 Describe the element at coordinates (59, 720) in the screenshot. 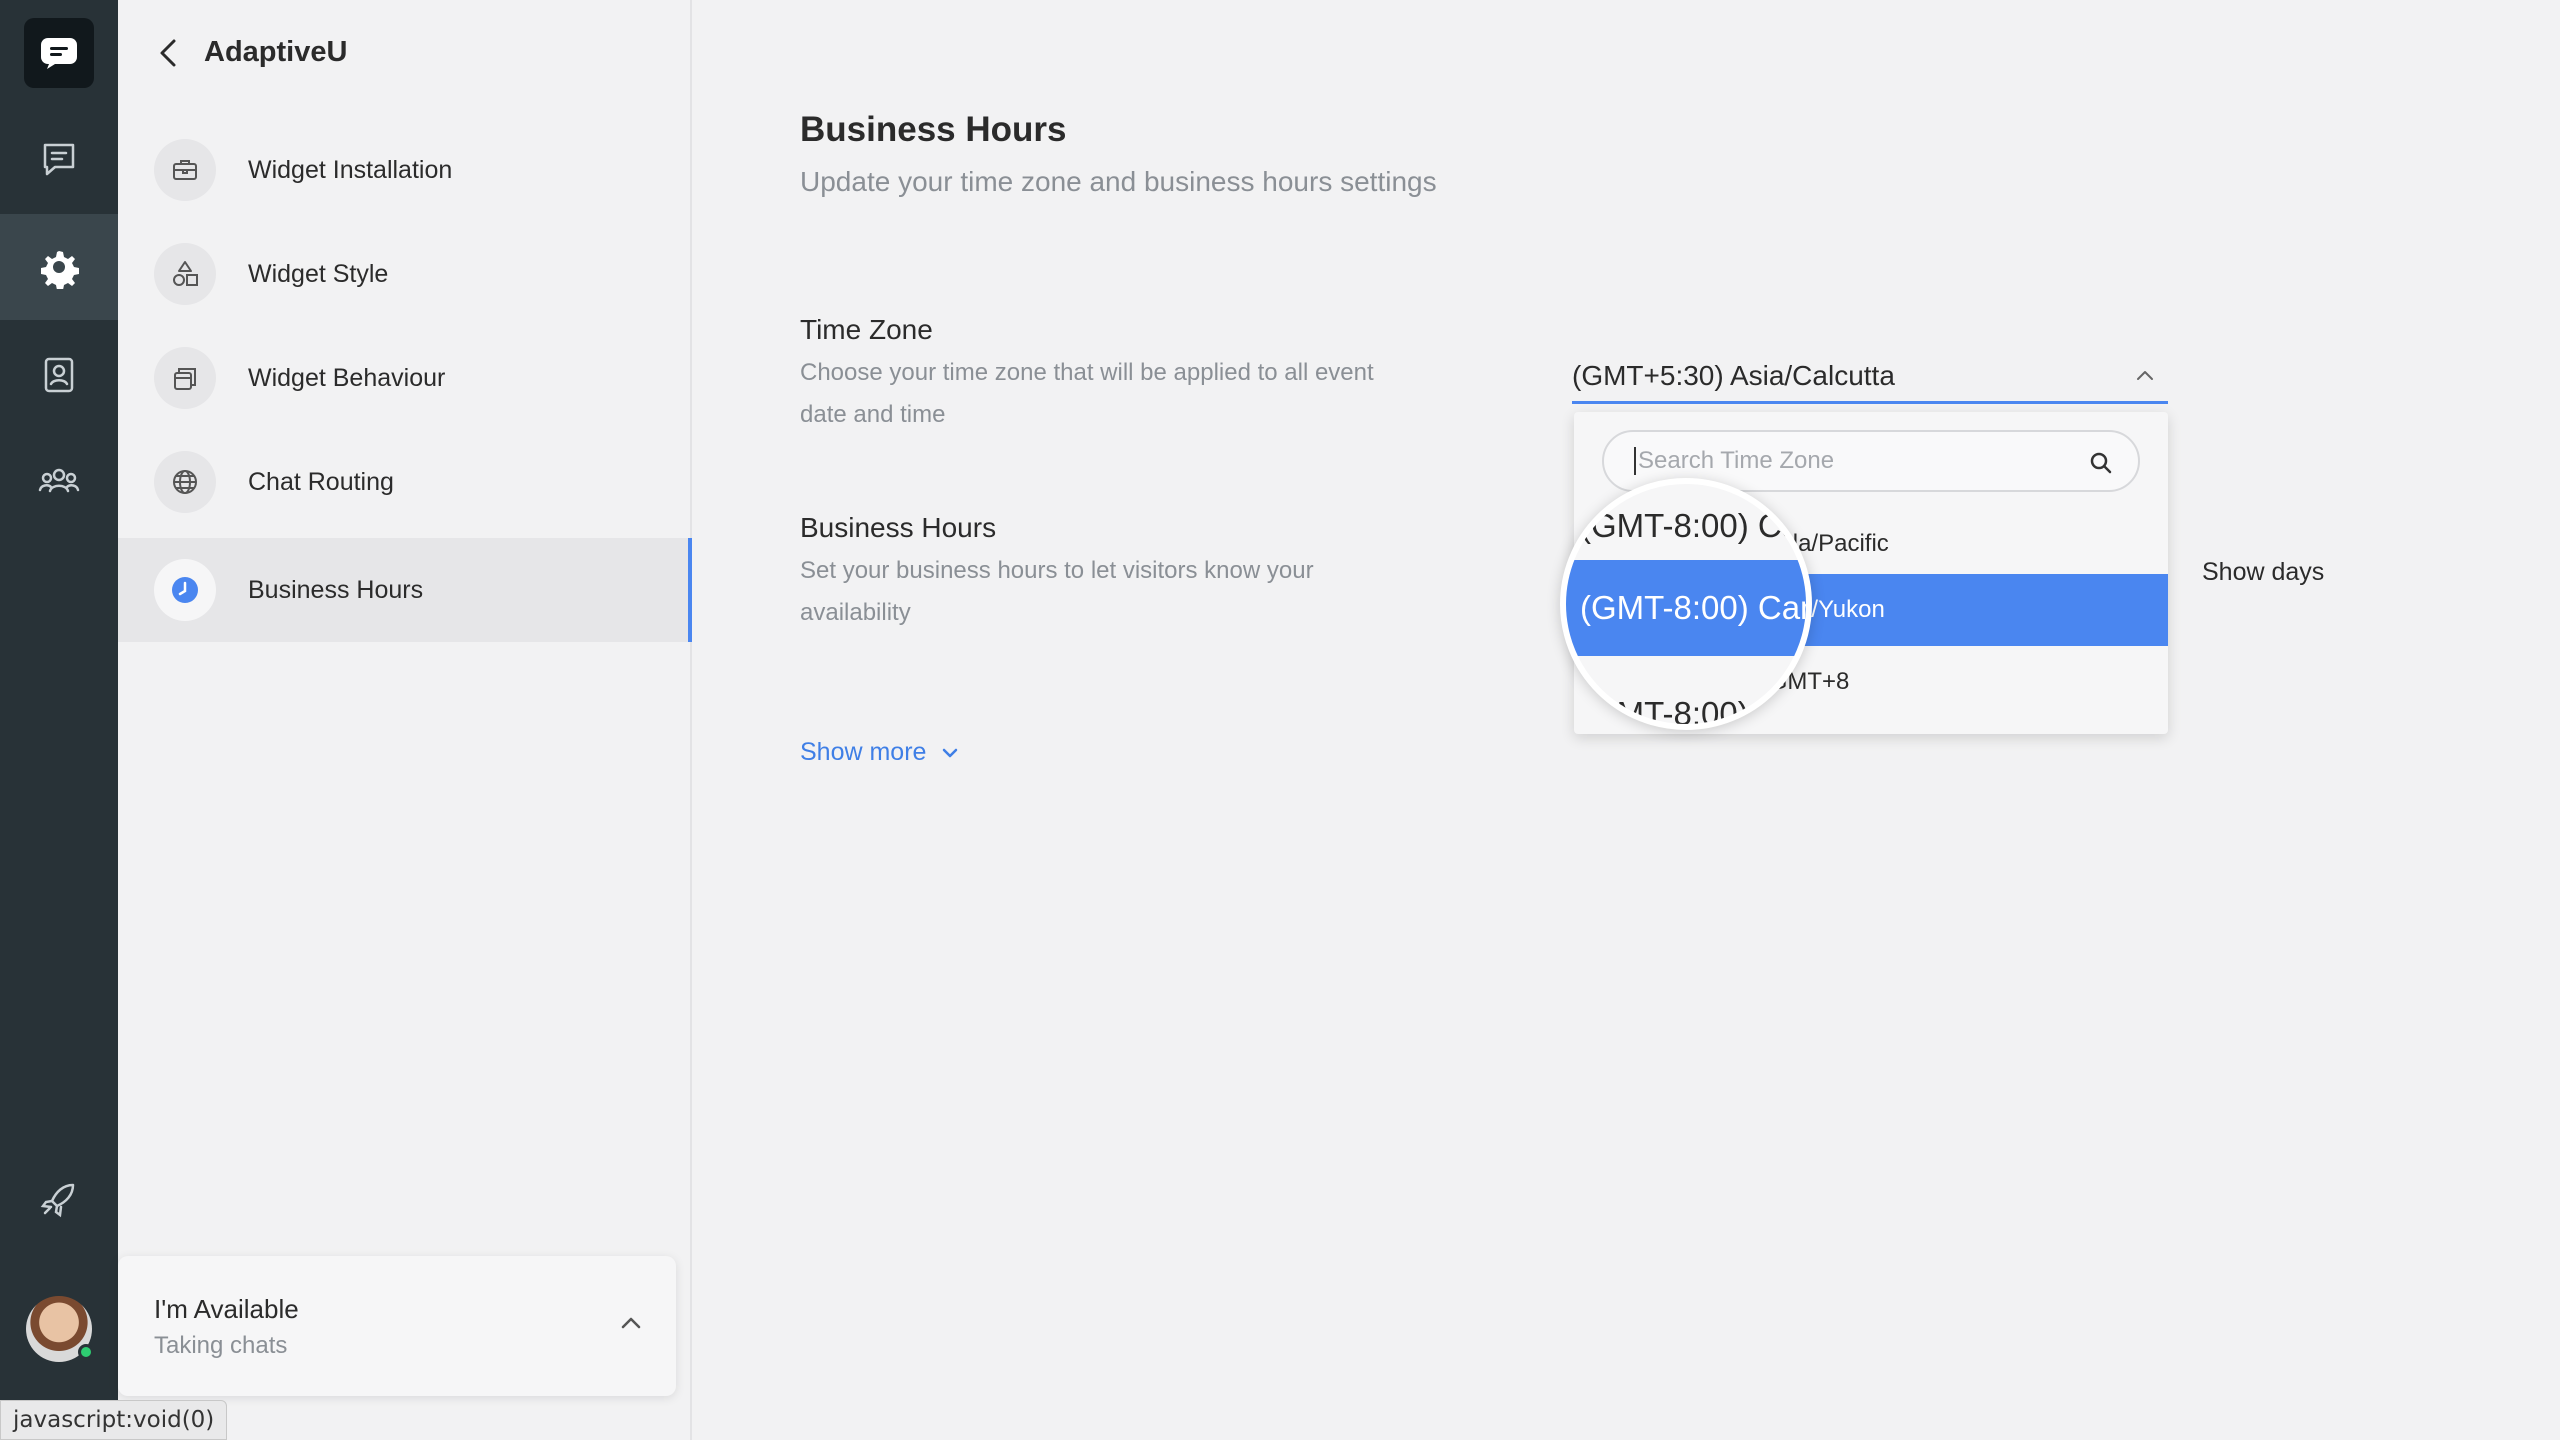

I see `app-rail` at that location.